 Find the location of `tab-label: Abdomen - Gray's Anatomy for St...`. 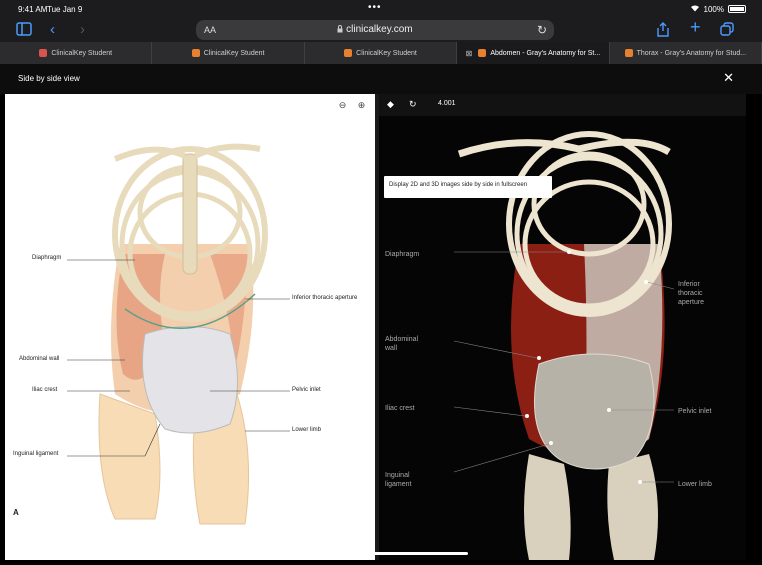

tab-label: Abdomen - Gray's Anatomy for St... is located at coordinates (545, 53).